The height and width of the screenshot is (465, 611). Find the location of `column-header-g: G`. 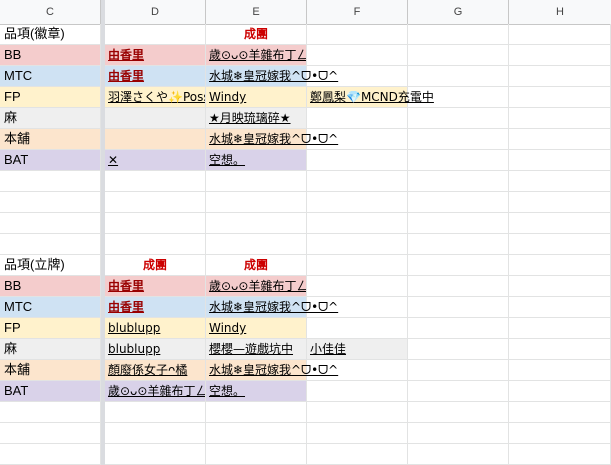

column-header-g: G is located at coordinates (458, 12).